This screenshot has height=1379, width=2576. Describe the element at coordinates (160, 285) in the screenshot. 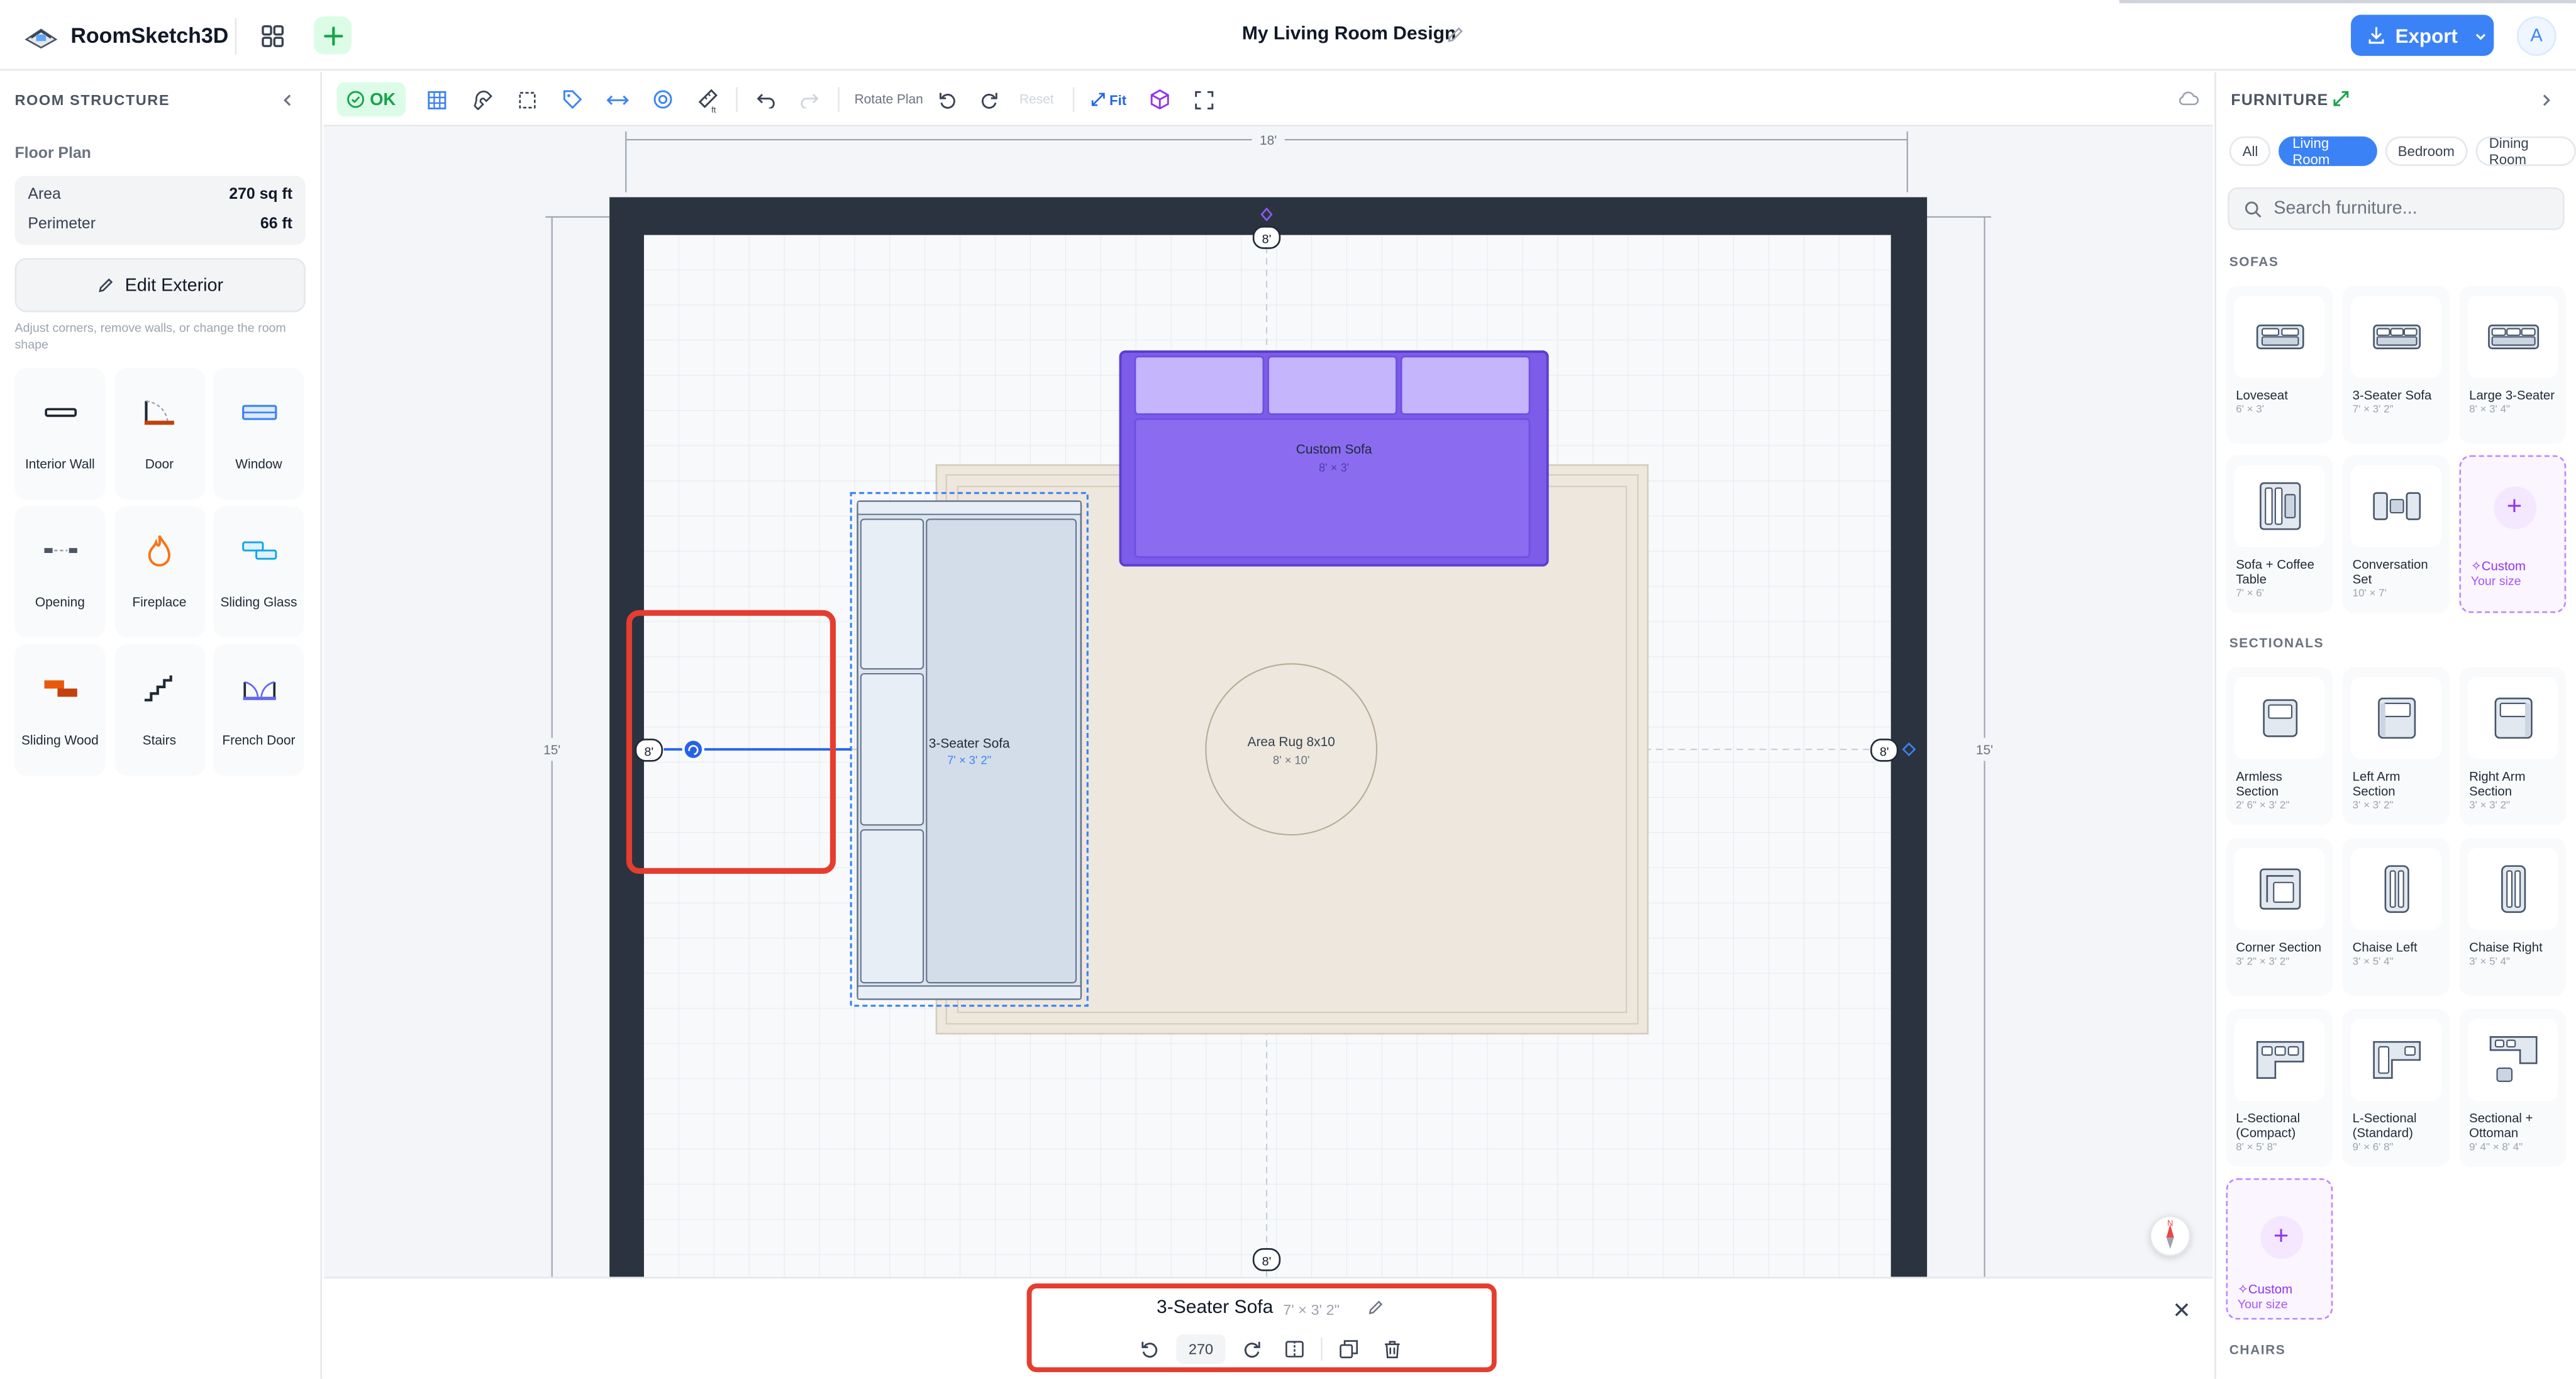

I see `edit-exterior-button: Edit Exterior` at that location.